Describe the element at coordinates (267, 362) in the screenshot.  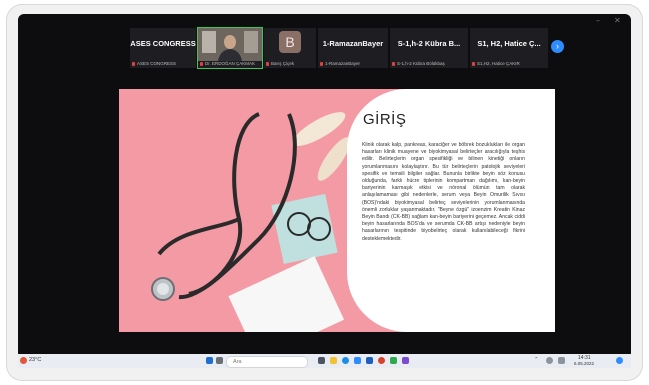
I see `taskbar-search-input: Ara` at that location.